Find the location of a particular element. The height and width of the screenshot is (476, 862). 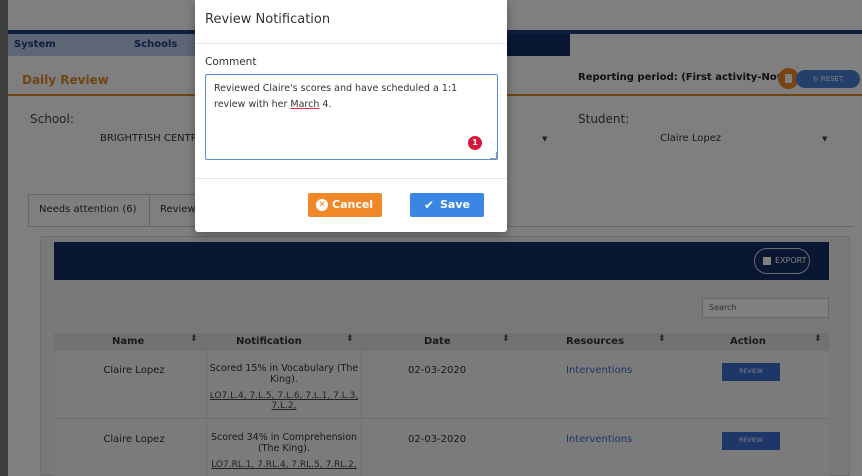

cancel-button: ✕ Cancel is located at coordinates (345, 205).